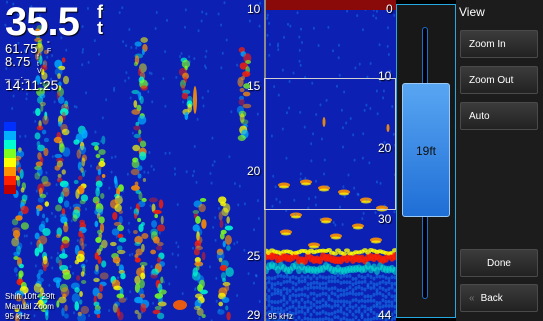  Describe the element at coordinates (39, 71) in the screenshot. I see `voltage-unit: V` at that location.